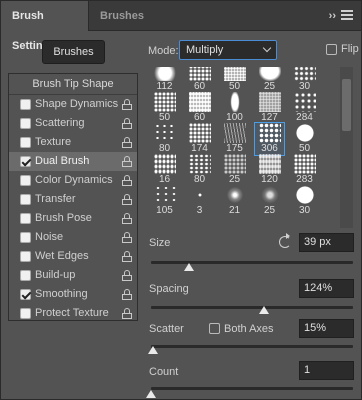 This screenshot has height=400, width=362. Describe the element at coordinates (169, 289) in the screenshot. I see `spacing-label: Spacing` at that location.